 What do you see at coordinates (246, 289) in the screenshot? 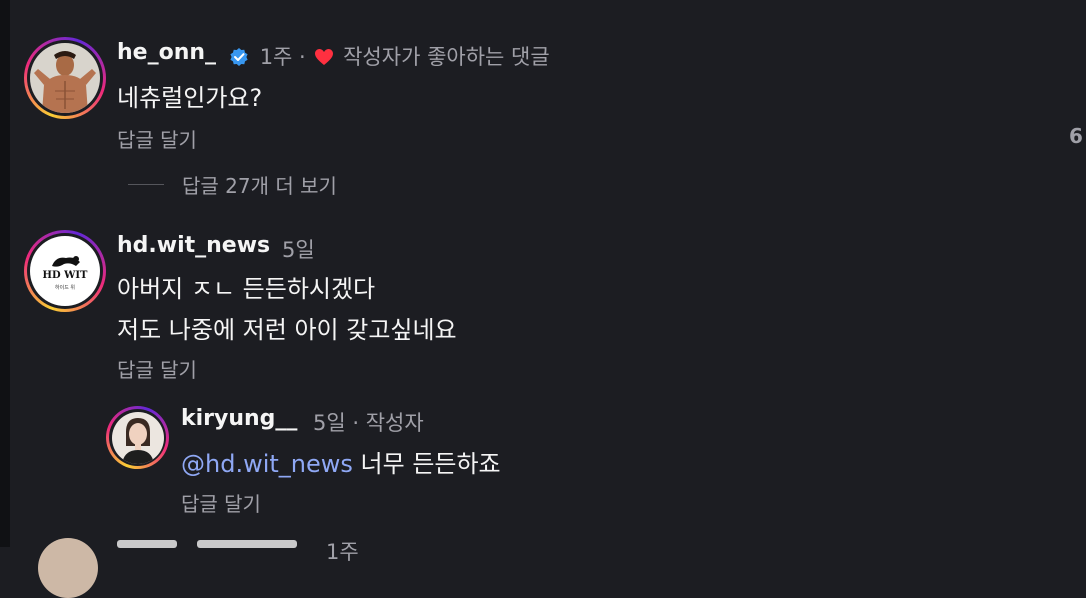
I see `comment-text-line-1: 아버지 ㅈㄴ 든든하시겠다` at bounding box center [246, 289].